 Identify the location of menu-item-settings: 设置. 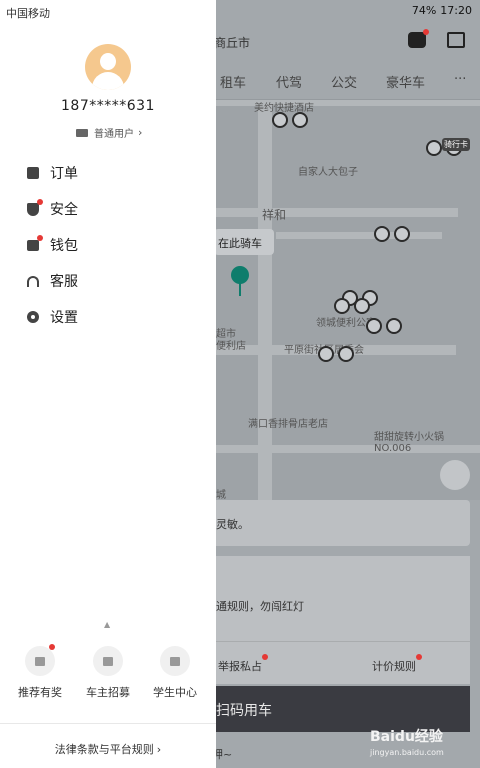
(108, 317).